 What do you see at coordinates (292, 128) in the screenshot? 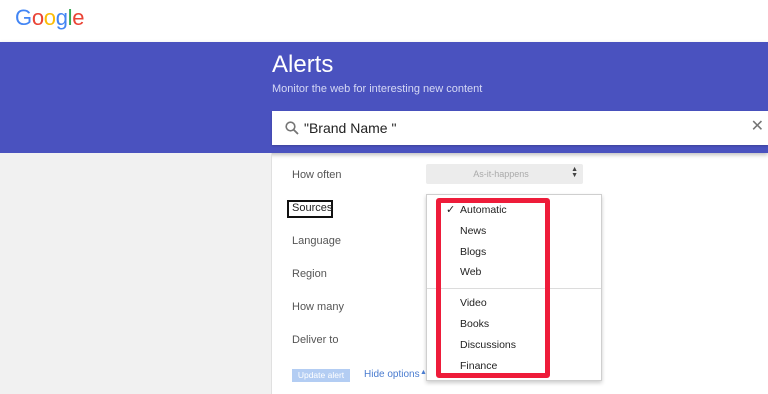
I see `search-icon` at bounding box center [292, 128].